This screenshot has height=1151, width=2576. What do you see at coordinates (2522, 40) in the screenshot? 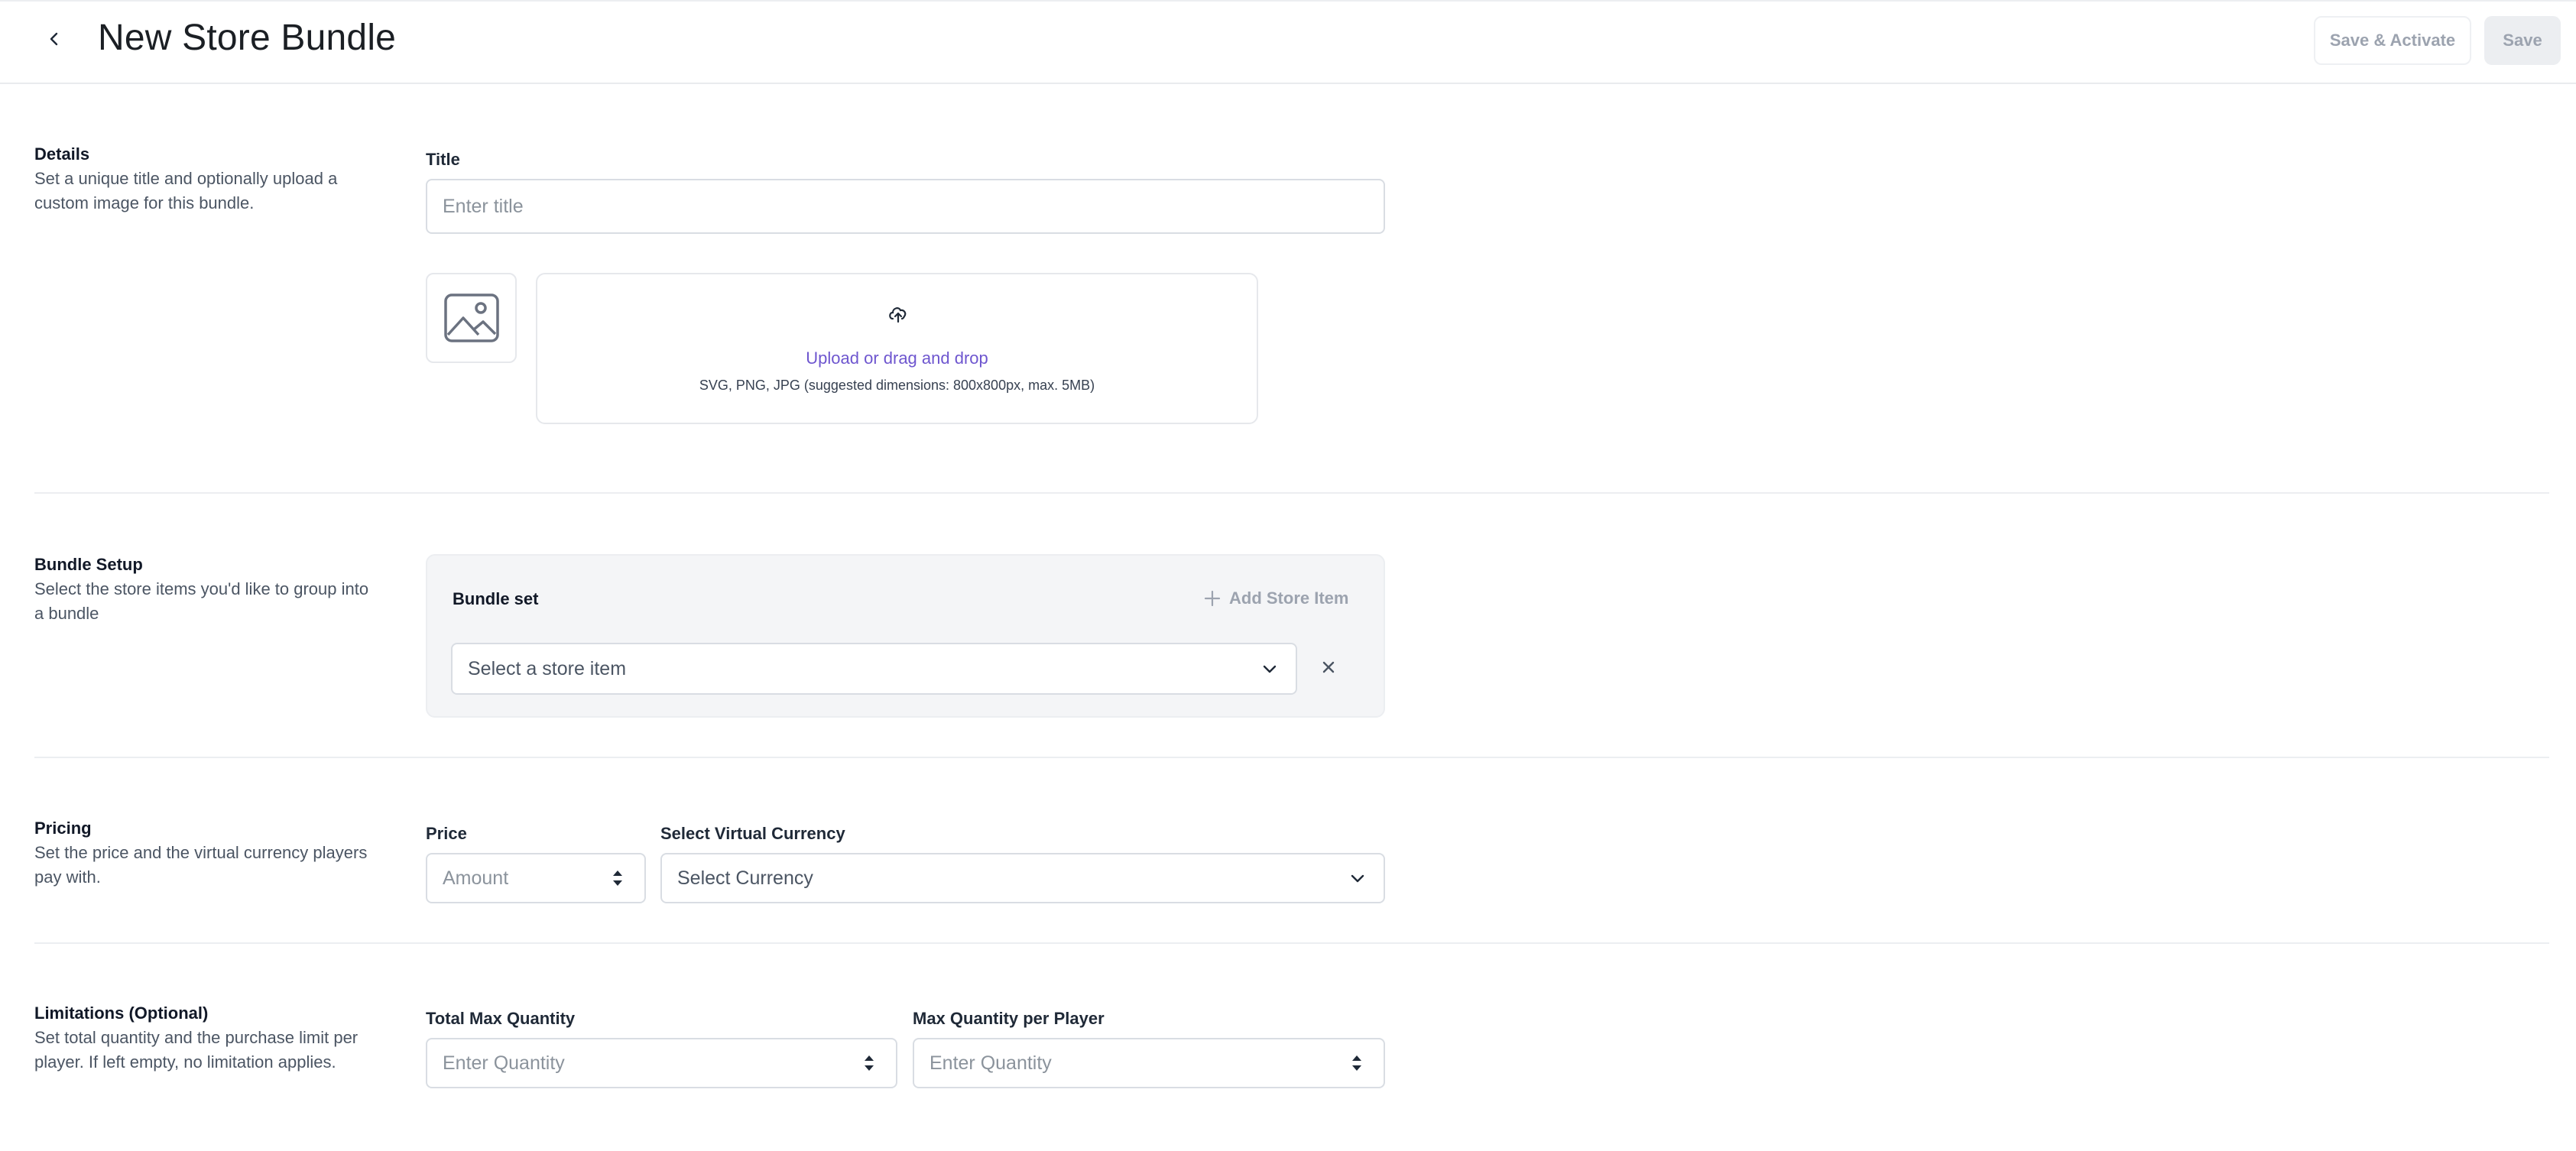
I see `save-button: Save` at bounding box center [2522, 40].